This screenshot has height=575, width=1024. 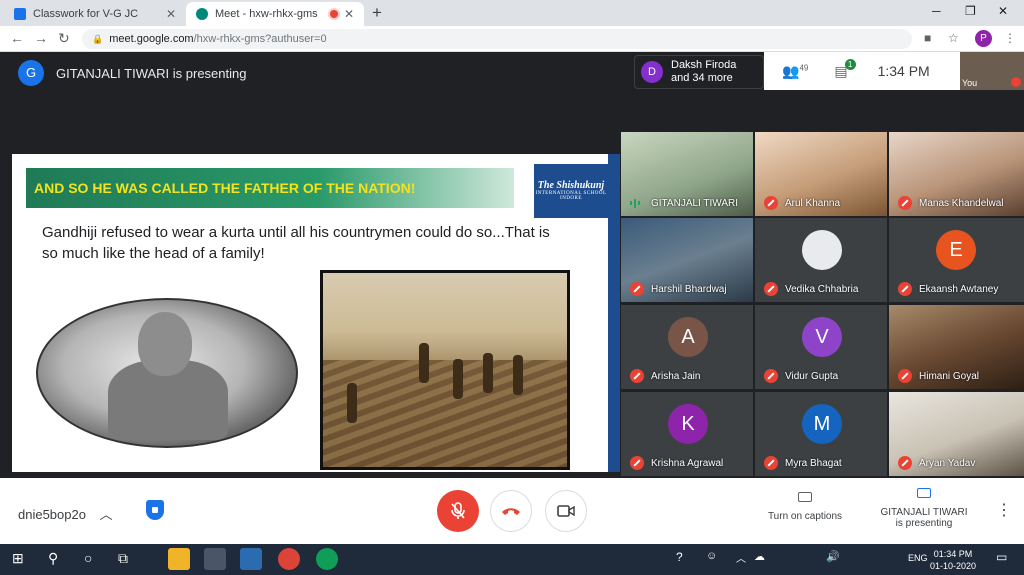 What do you see at coordinates (687, 463) in the screenshot?
I see `participant-name: Krishna Agrawal` at bounding box center [687, 463].